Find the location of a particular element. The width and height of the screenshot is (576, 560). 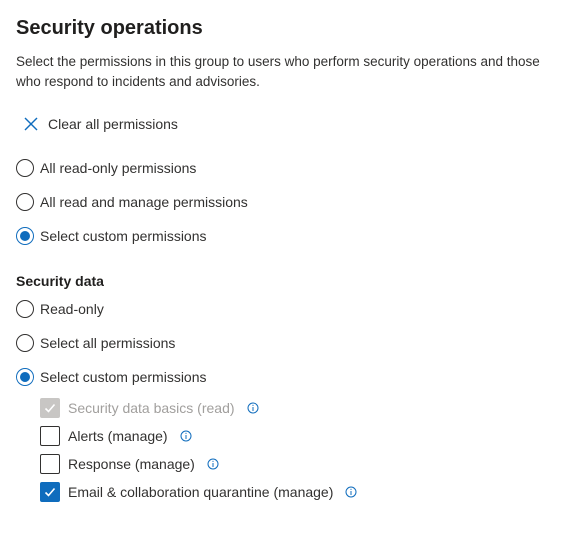

radio-all-read-only: All read-only permissions is located at coordinates (106, 168).